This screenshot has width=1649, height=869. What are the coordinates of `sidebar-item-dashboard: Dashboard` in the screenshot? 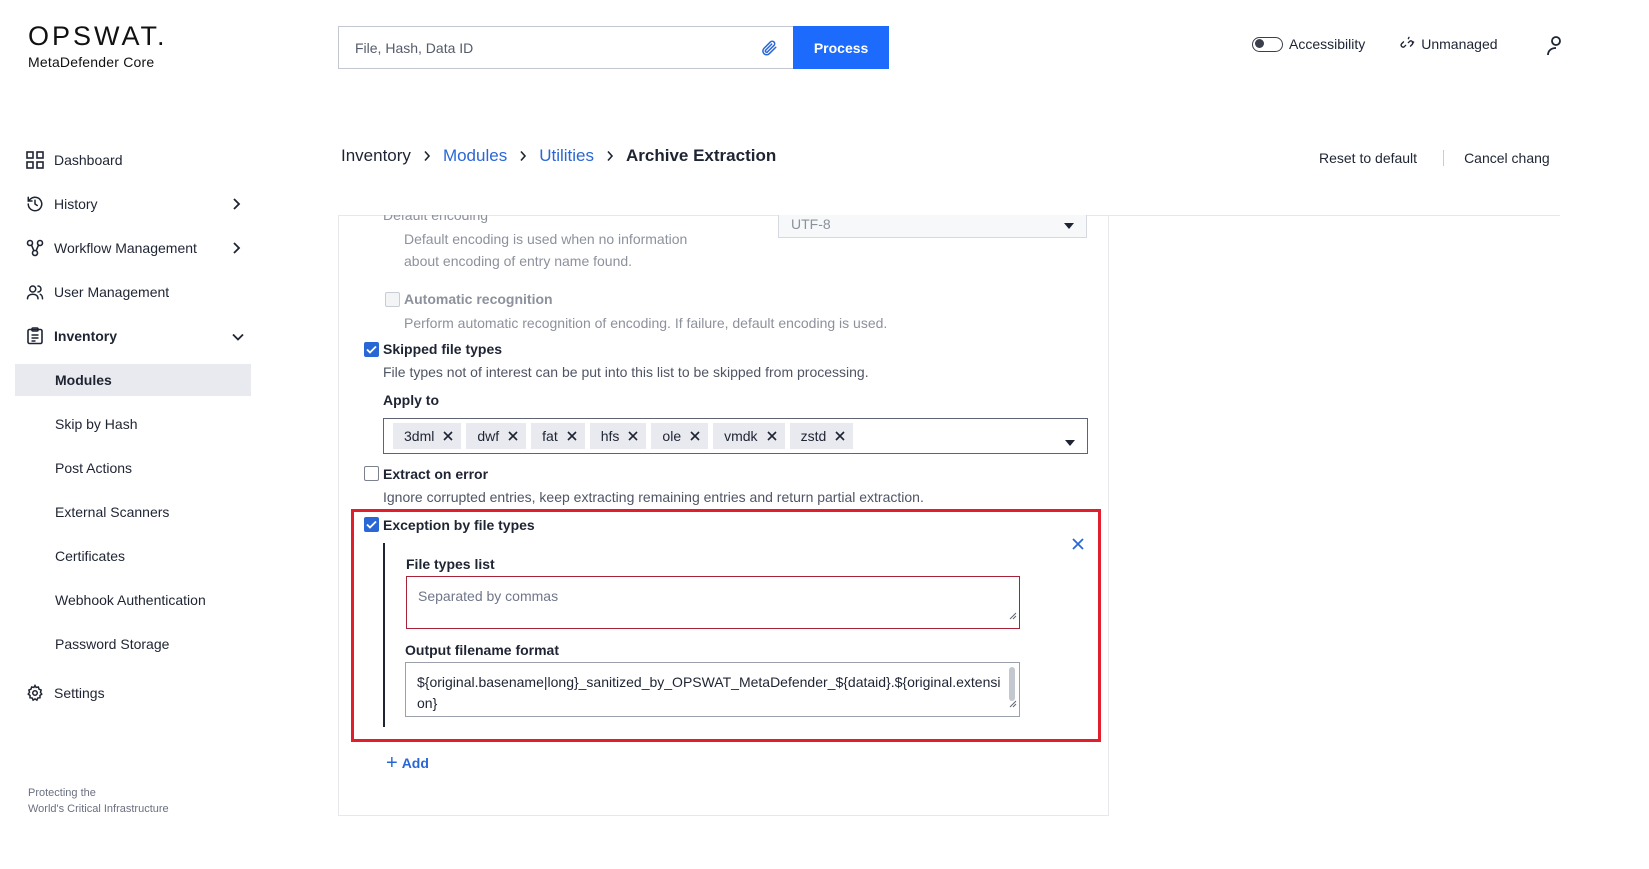 It's located at (133, 160).